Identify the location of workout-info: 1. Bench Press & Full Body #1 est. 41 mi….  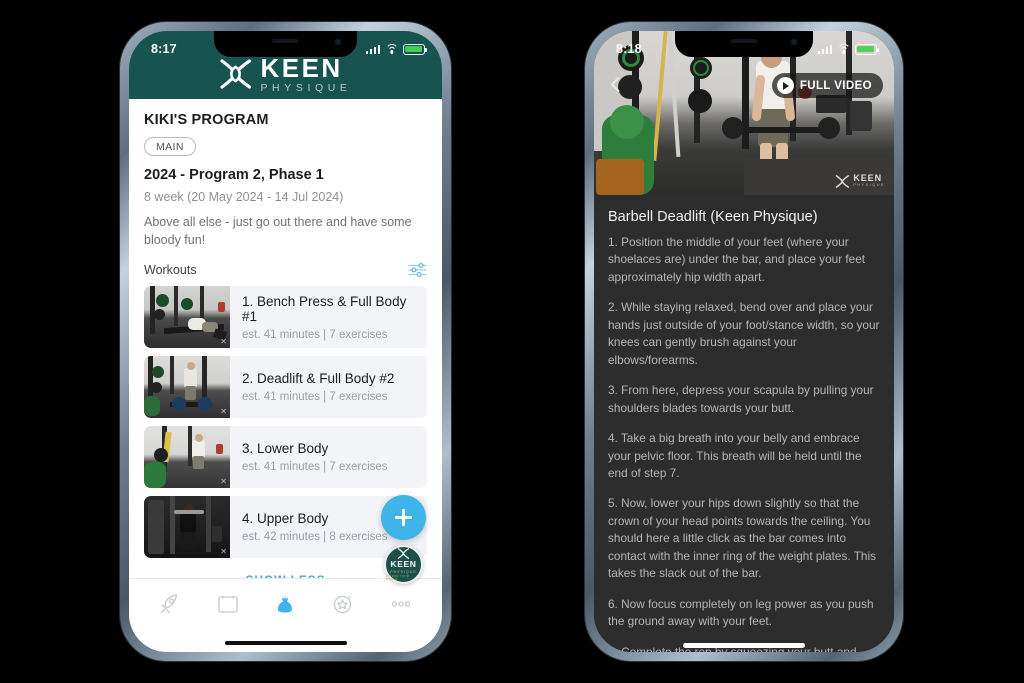
(328, 317).